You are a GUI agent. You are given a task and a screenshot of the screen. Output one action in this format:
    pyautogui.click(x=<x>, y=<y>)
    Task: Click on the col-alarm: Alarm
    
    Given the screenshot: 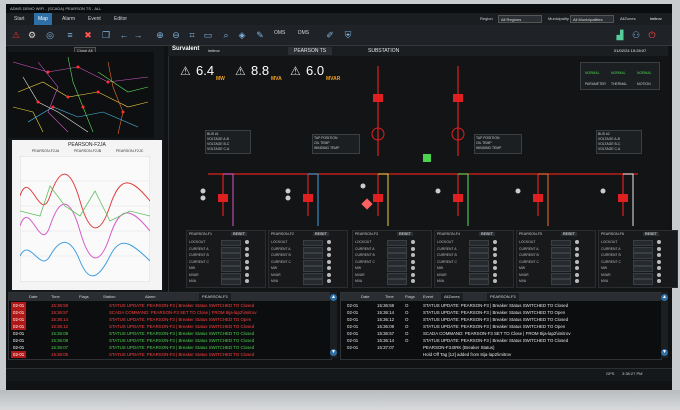 What is the action you would take?
    pyautogui.click(x=150, y=297)
    